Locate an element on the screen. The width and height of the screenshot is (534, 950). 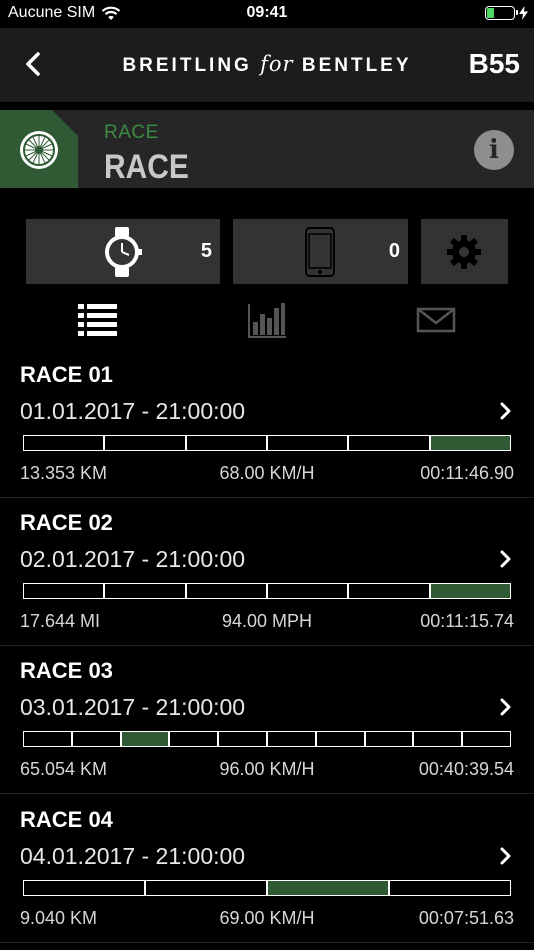
list-view-tab-icon is located at coordinates (98, 320).